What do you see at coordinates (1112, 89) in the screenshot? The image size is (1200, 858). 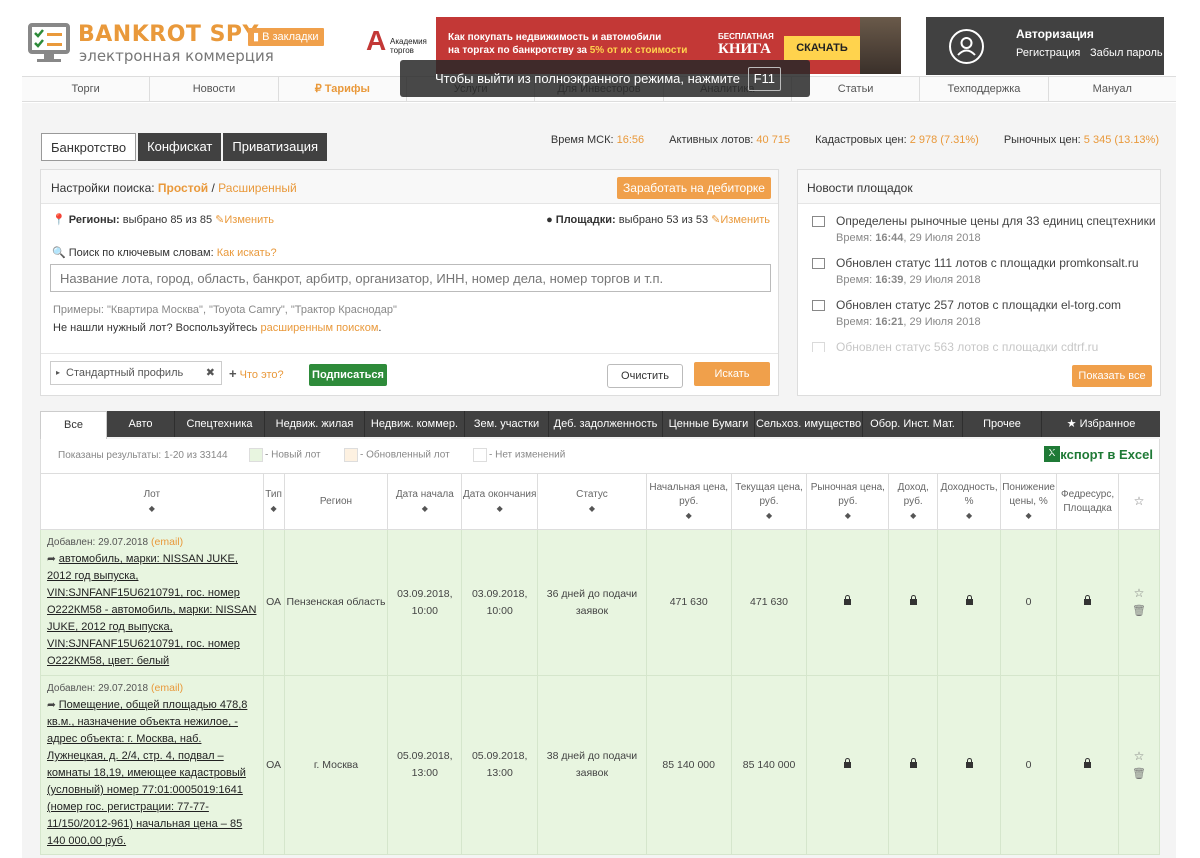 I see `nav-item-manual: Мануал` at bounding box center [1112, 89].